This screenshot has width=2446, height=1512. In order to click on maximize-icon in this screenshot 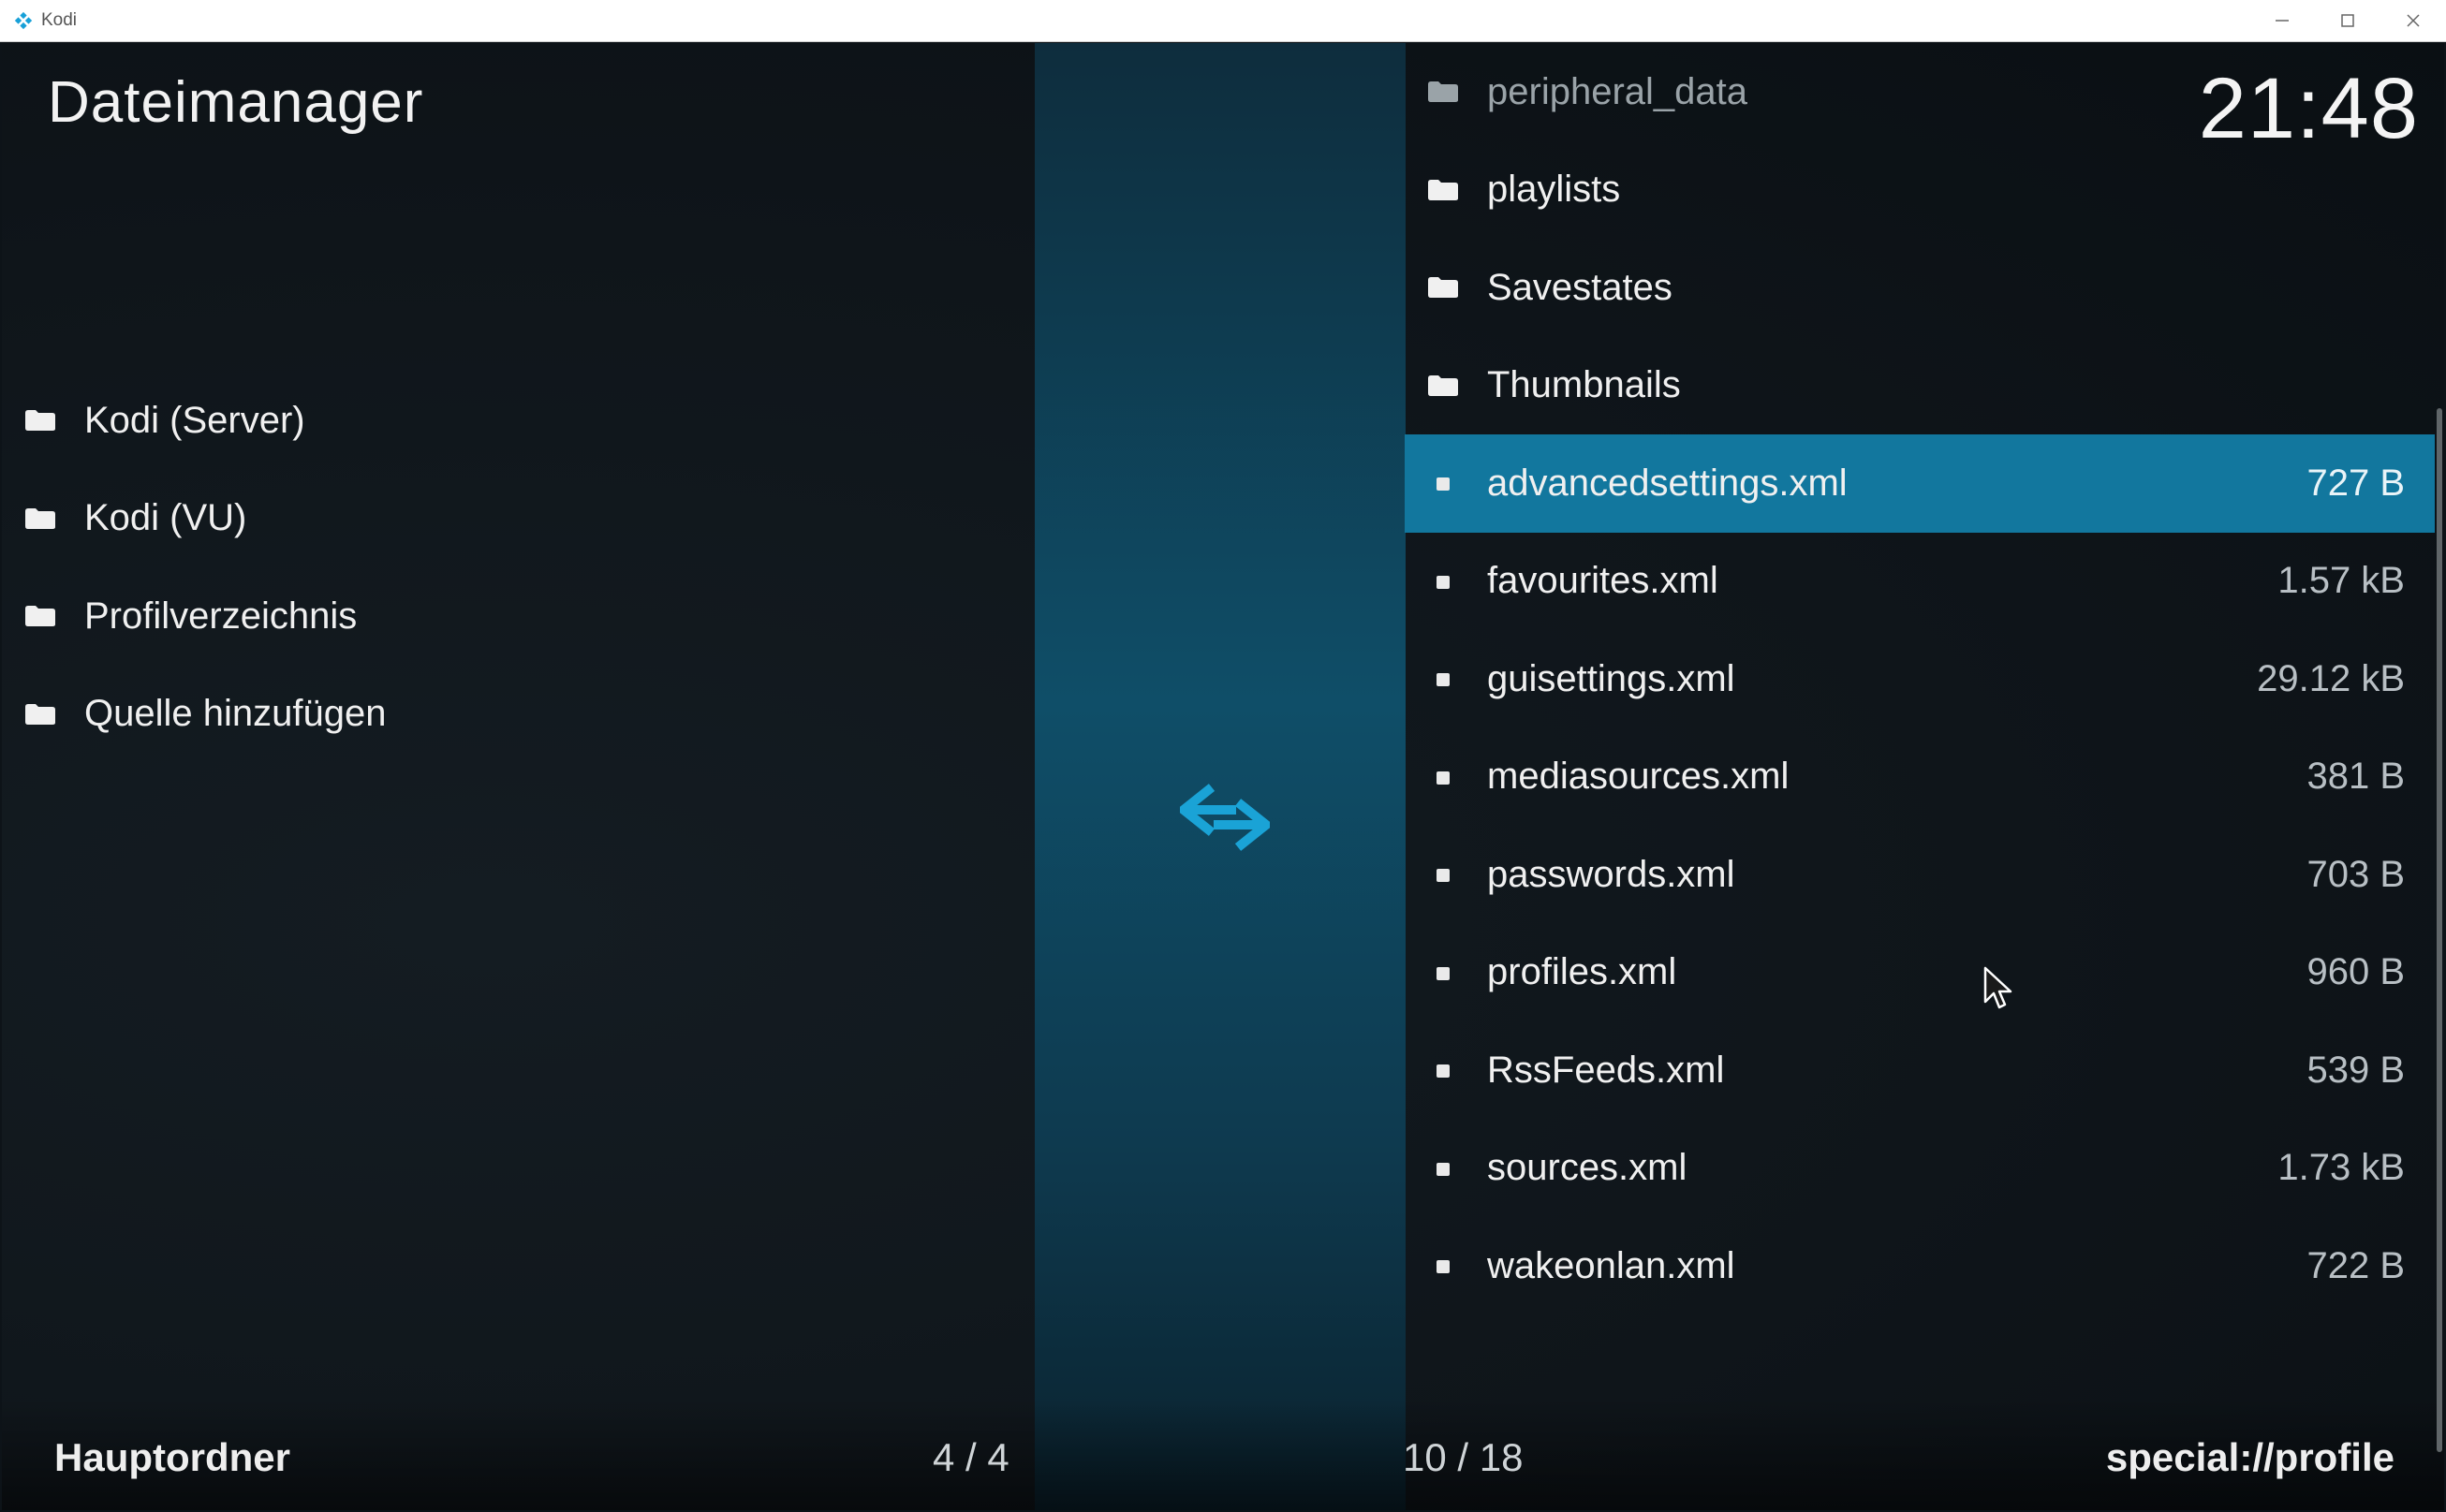, I will do `click(2347, 20)`.